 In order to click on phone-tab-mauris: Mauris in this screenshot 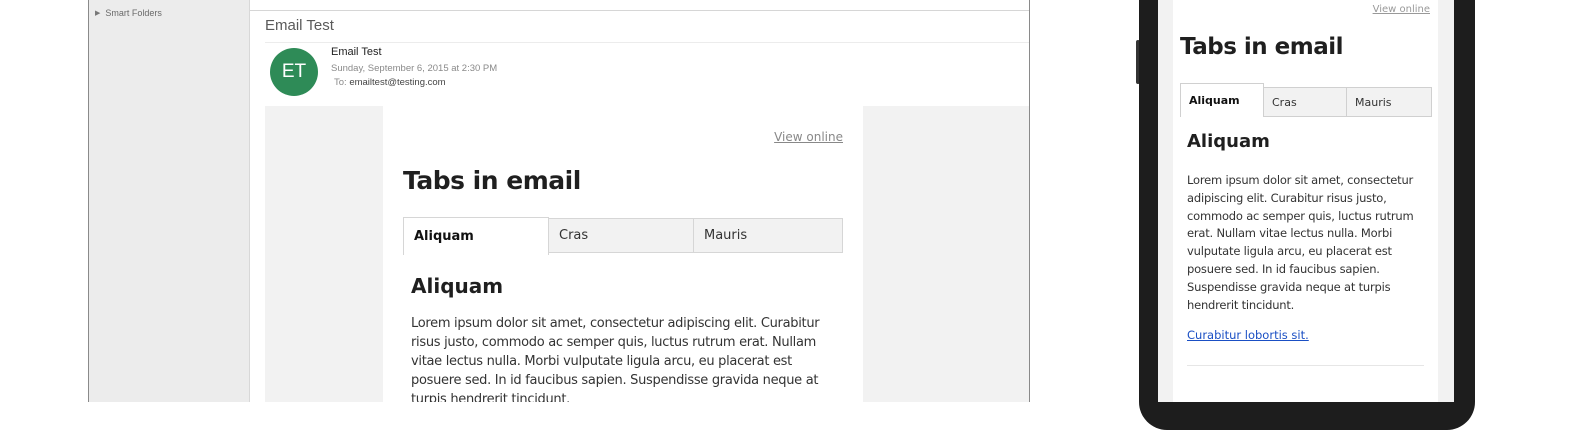, I will do `click(1389, 102)`.